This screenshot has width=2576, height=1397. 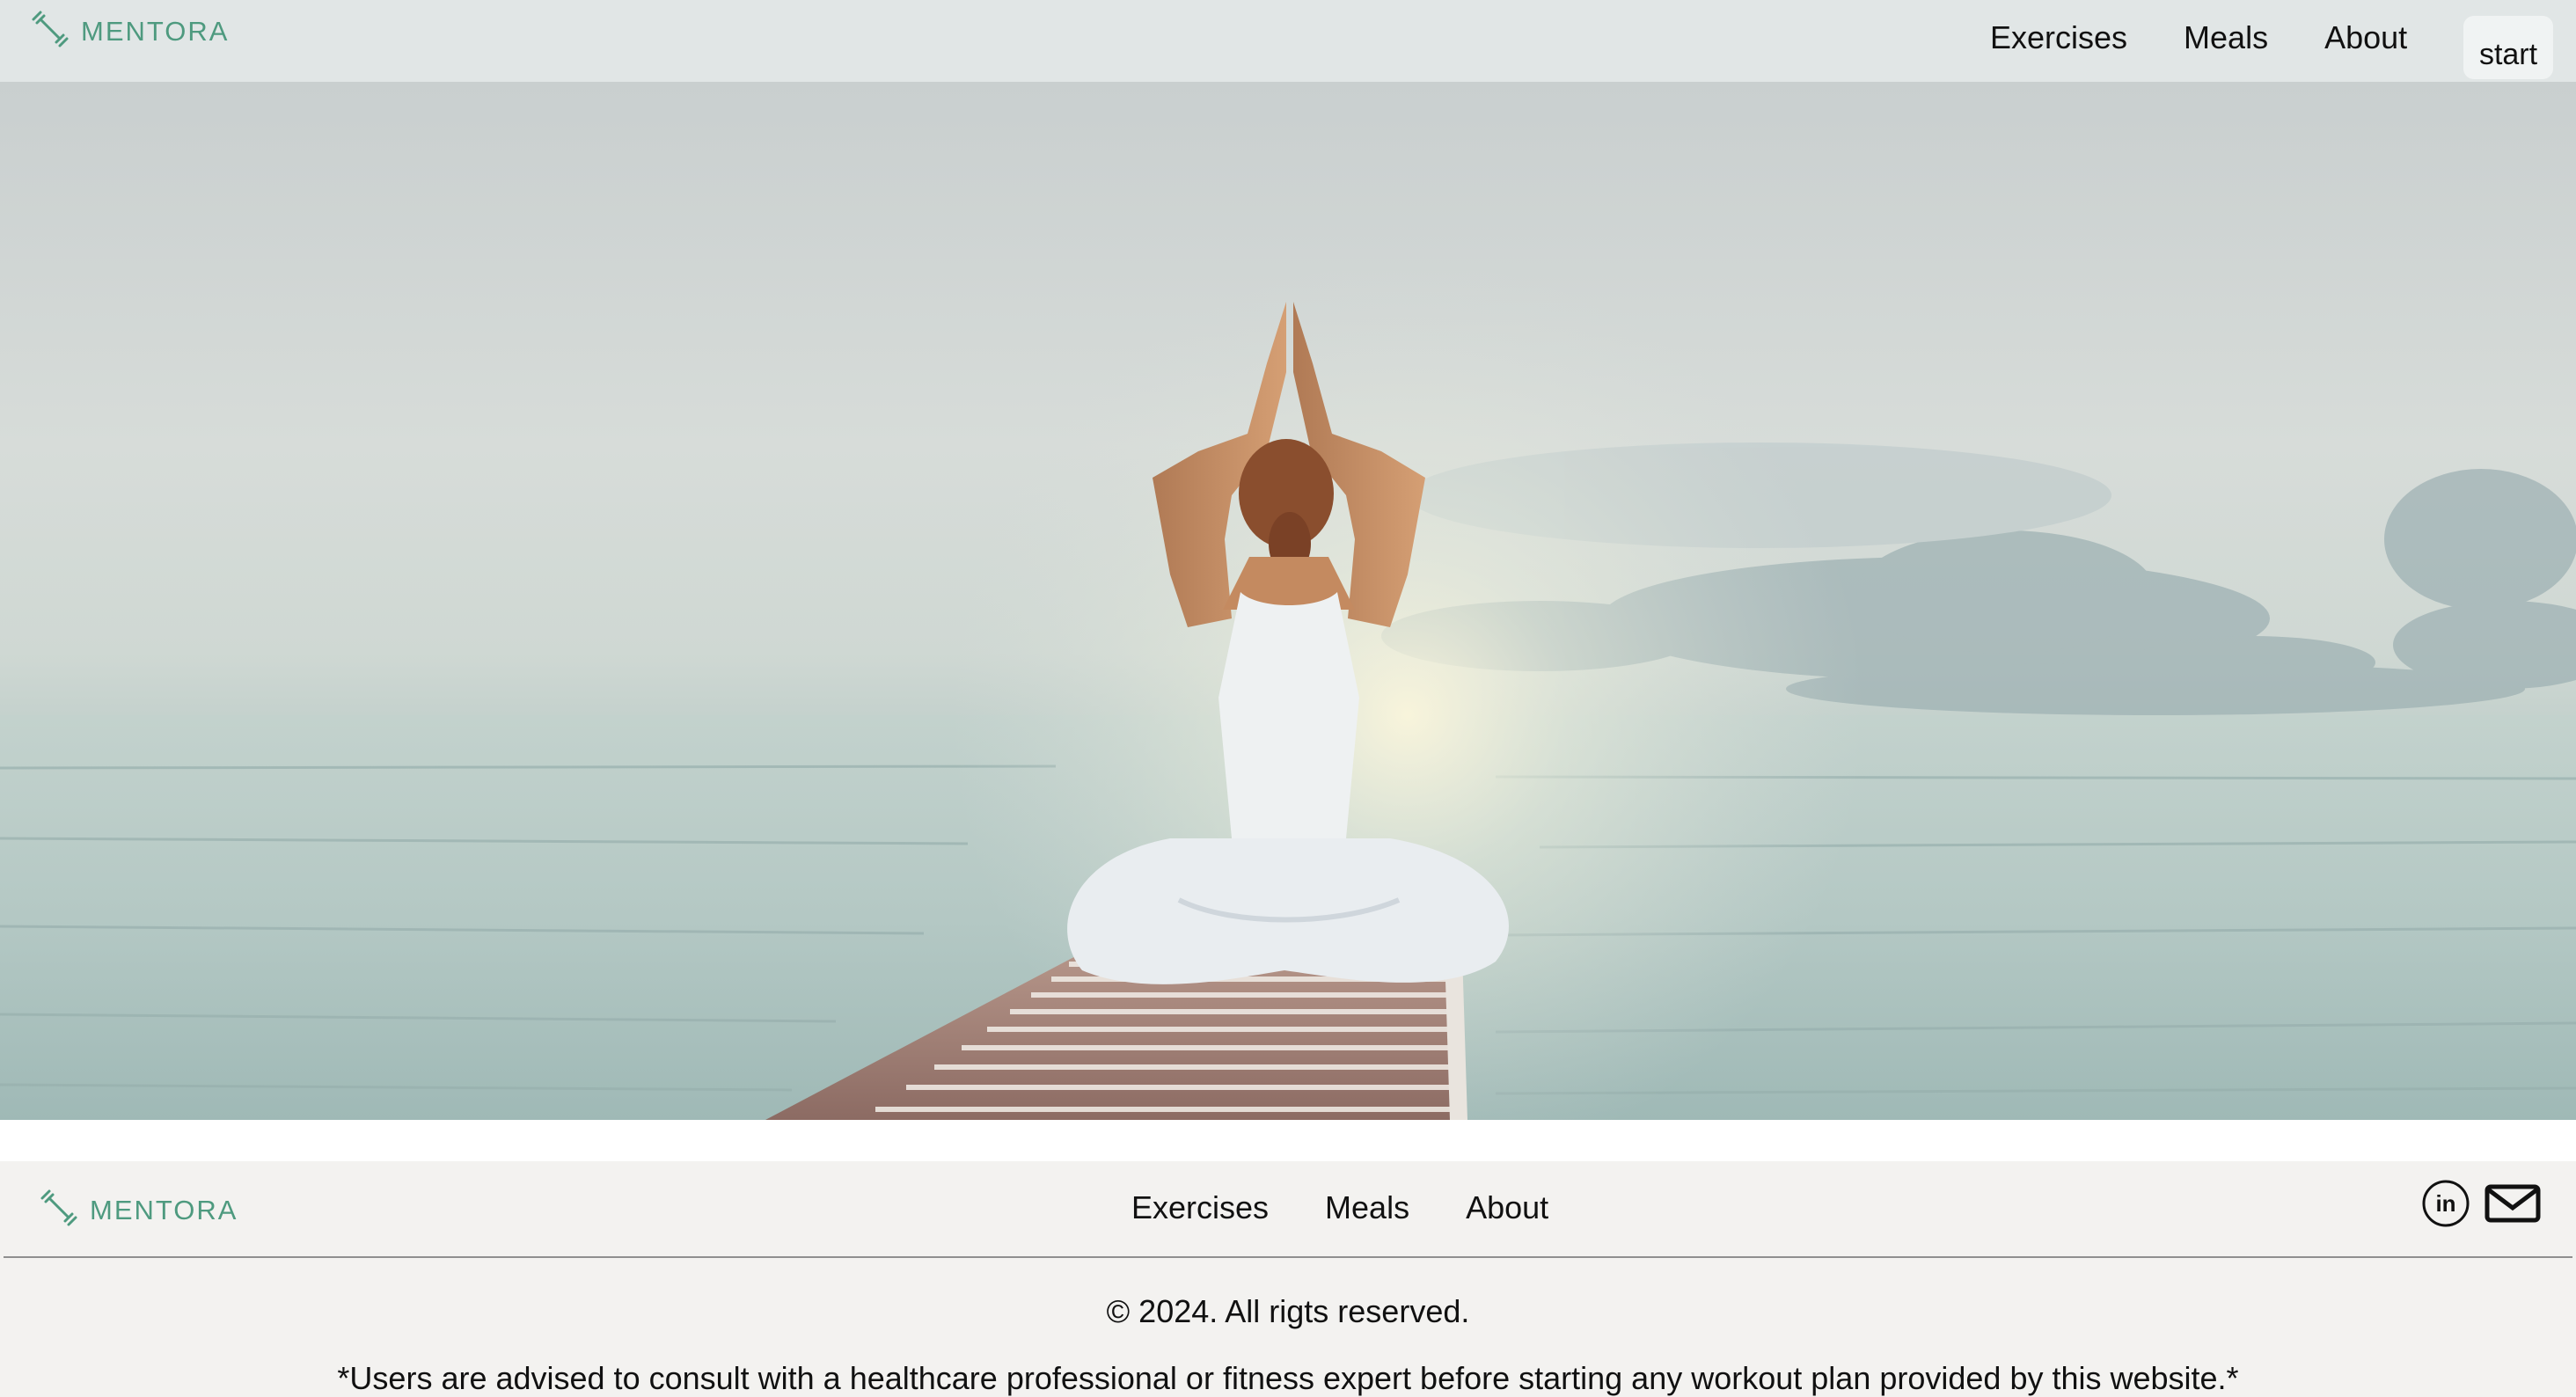 I want to click on nav-meals: Meals, so click(x=2226, y=37).